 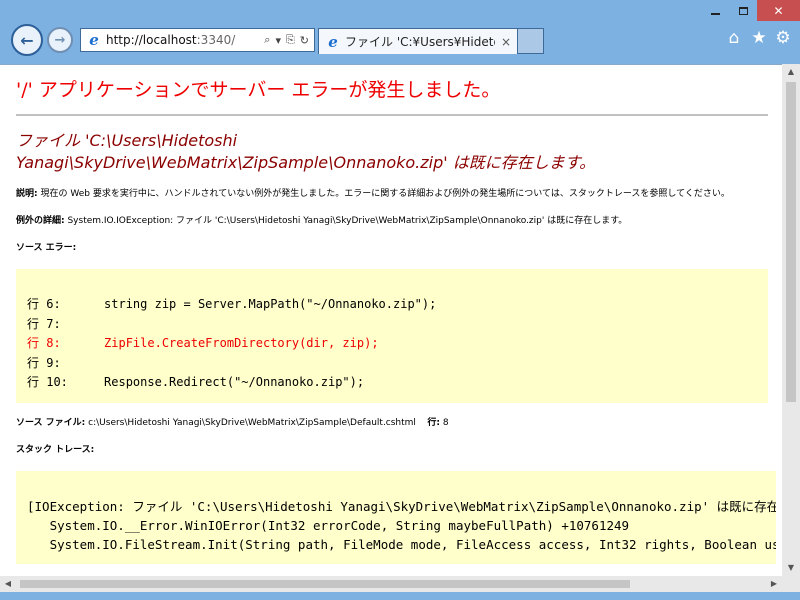 I want to click on forward-button: →, so click(x=60, y=40).